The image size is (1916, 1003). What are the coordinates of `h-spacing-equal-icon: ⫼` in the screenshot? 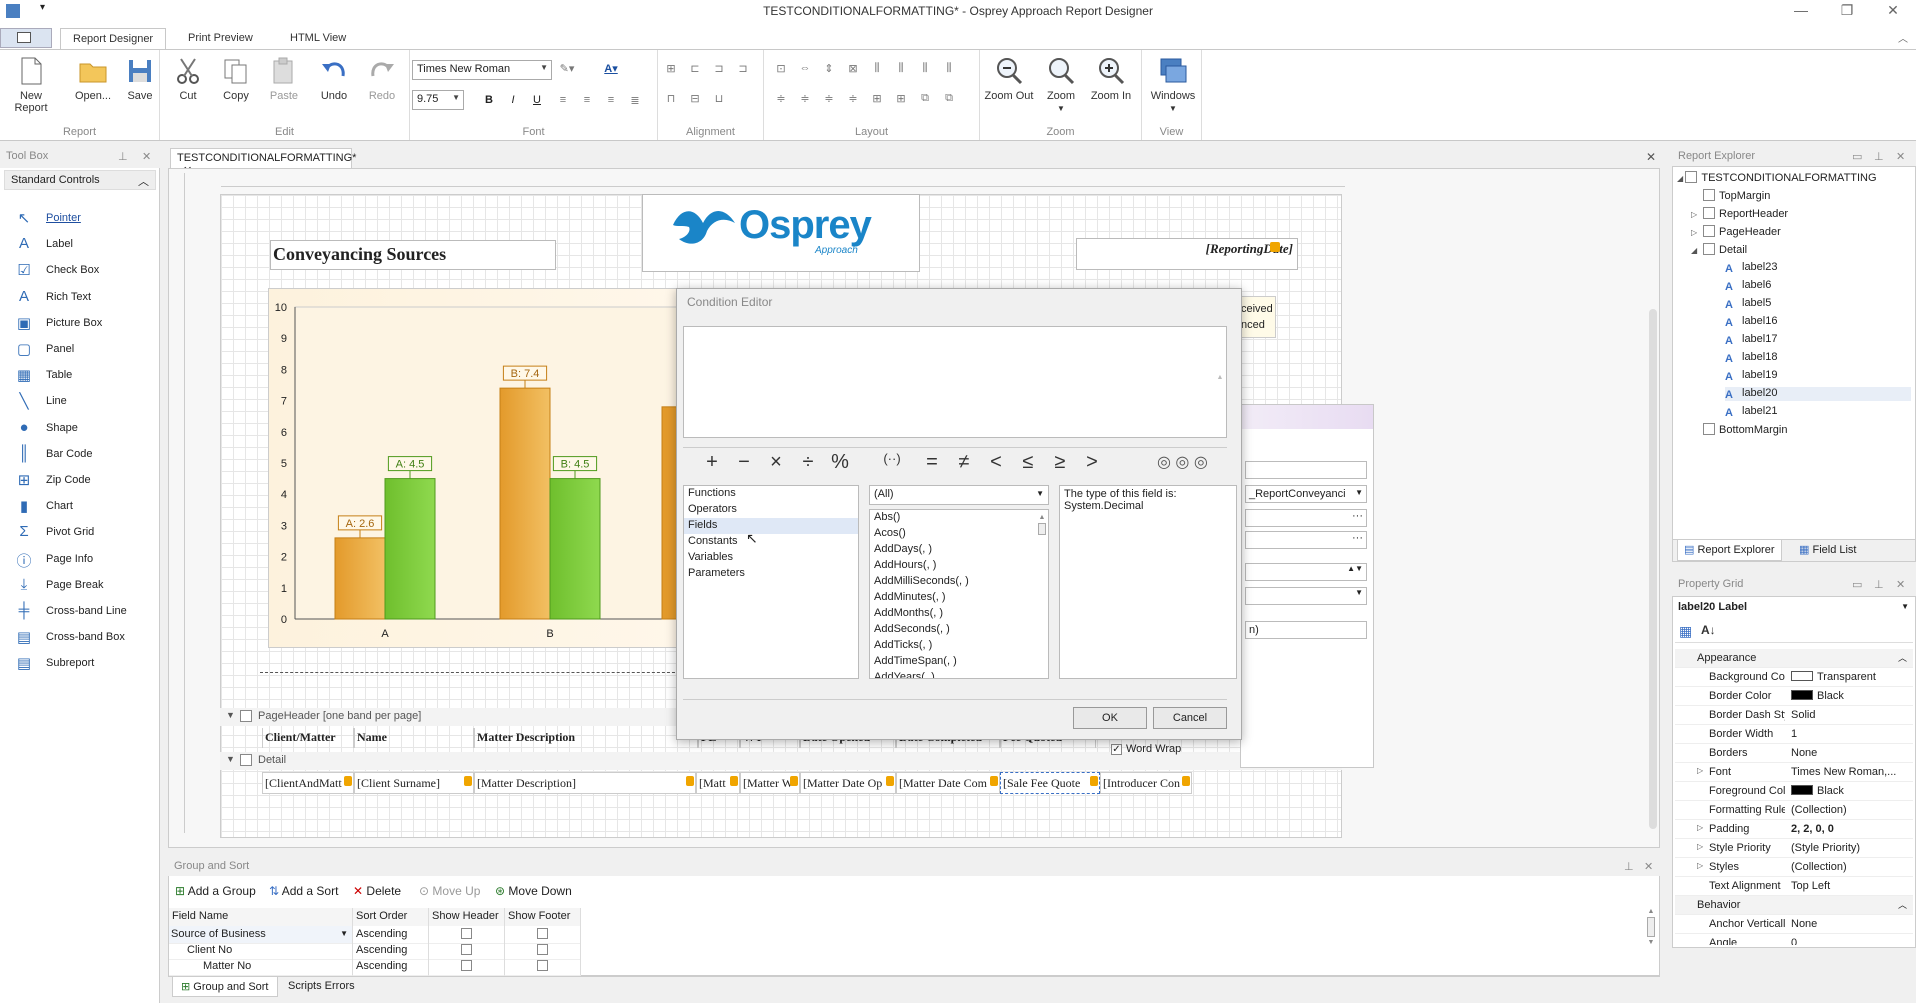 It's located at (877, 70).